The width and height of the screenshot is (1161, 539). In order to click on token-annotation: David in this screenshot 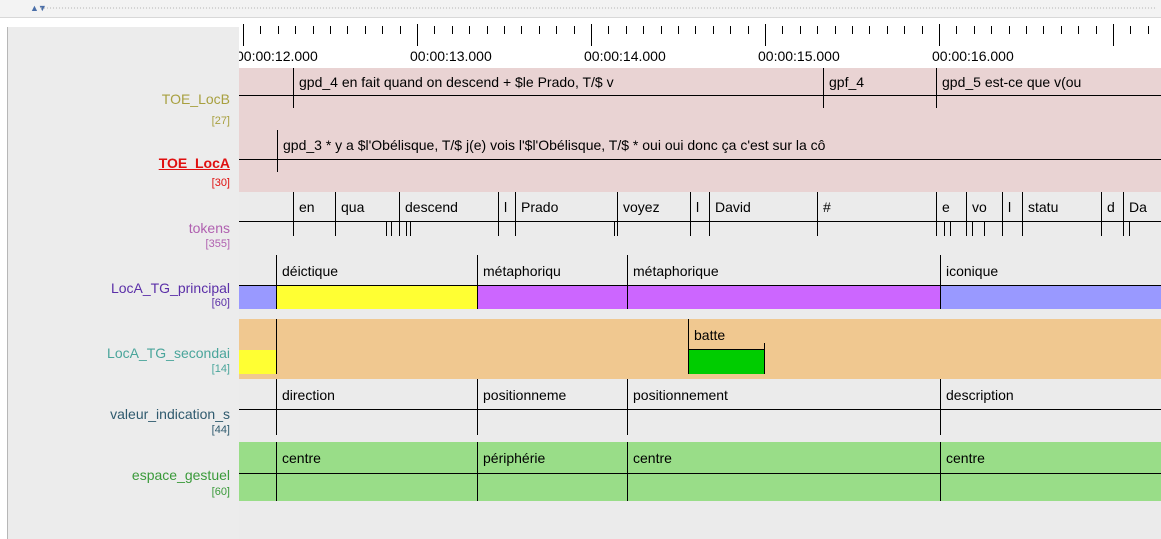, I will do `click(763, 207)`.